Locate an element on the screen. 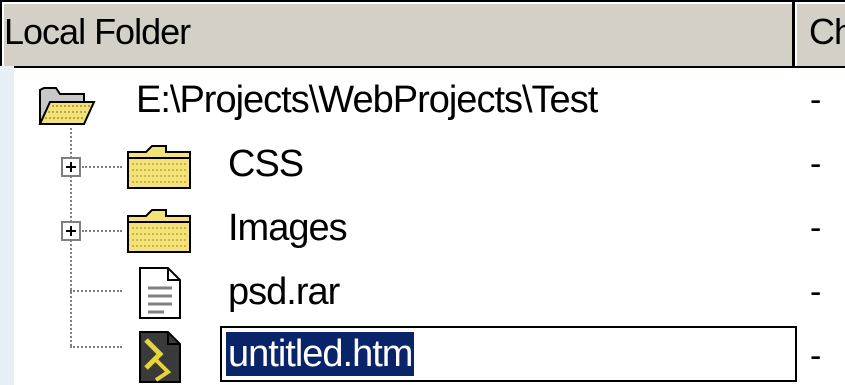  column-header-checked-out: Ch is located at coordinates (820, 34).